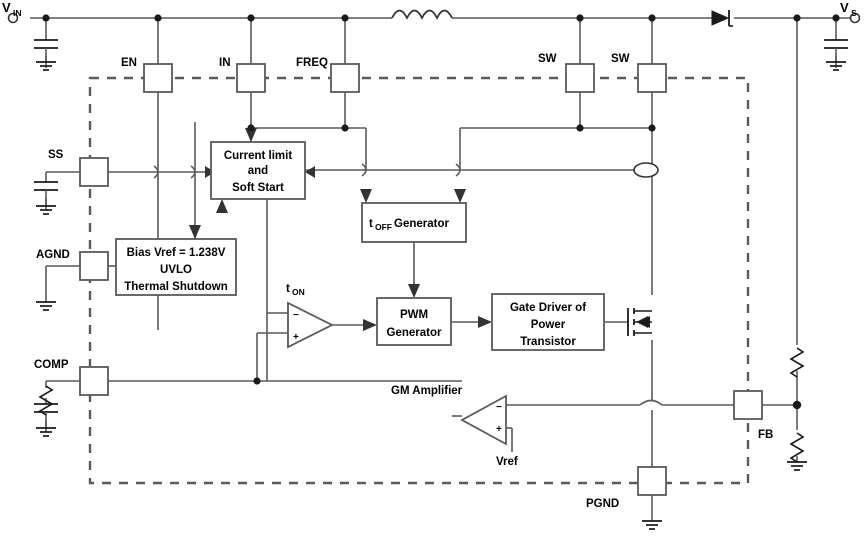 This screenshot has width=868, height=537. What do you see at coordinates (620, 59) in the screenshot?
I see `pin-label-sw2: SW` at bounding box center [620, 59].